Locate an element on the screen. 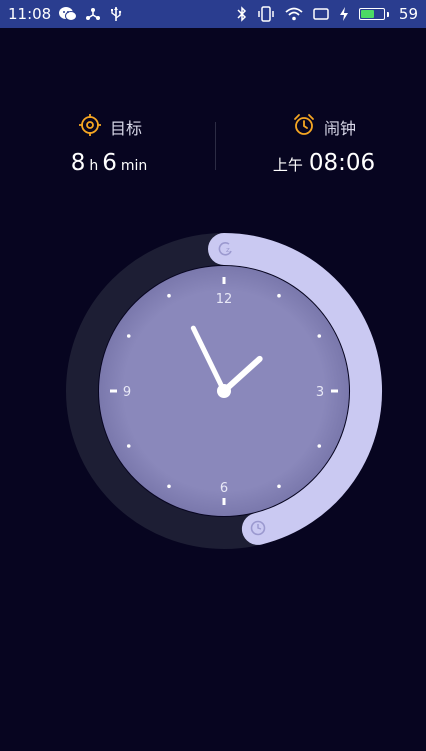  svg-text: z is located at coordinates (228, 250).